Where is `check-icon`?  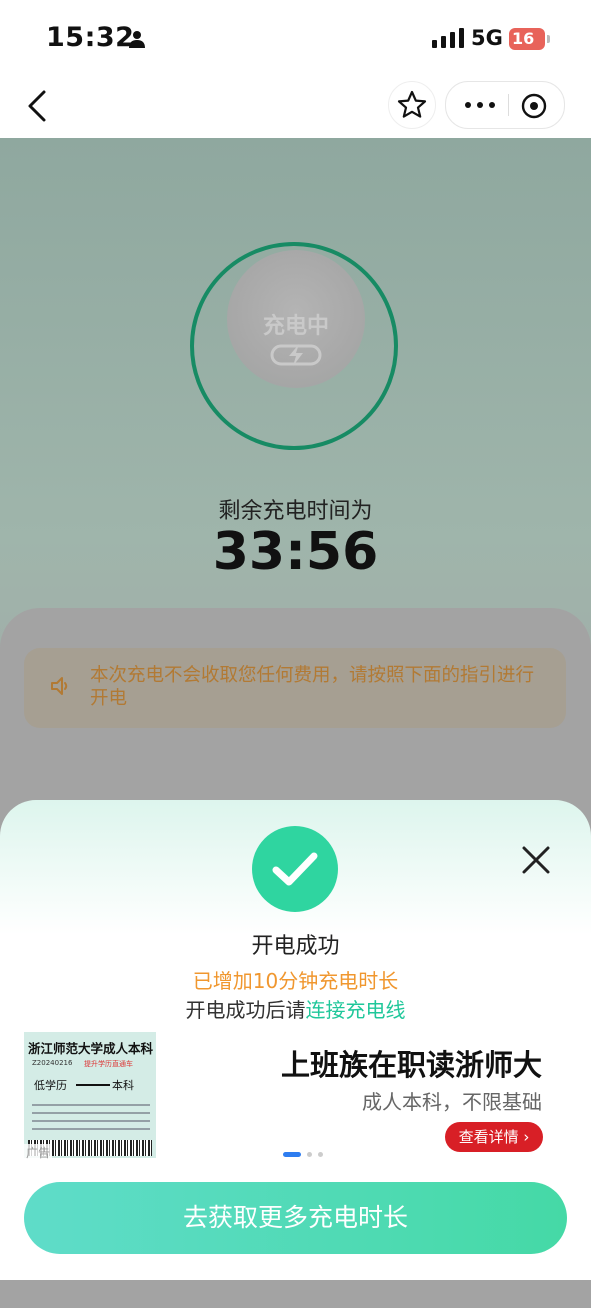 check-icon is located at coordinates (295, 869).